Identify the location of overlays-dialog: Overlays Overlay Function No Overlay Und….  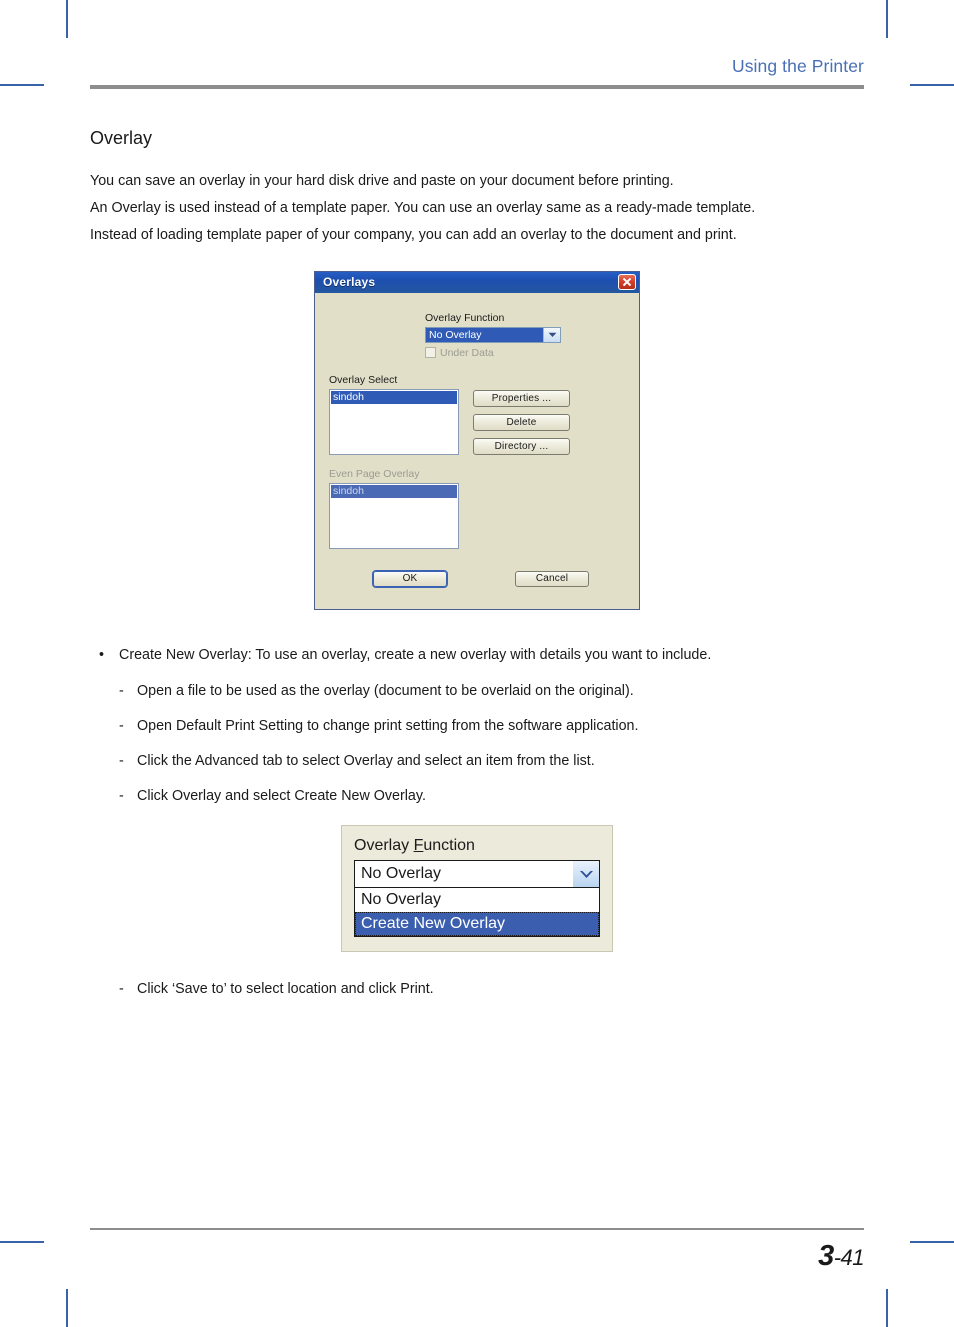
(477, 440).